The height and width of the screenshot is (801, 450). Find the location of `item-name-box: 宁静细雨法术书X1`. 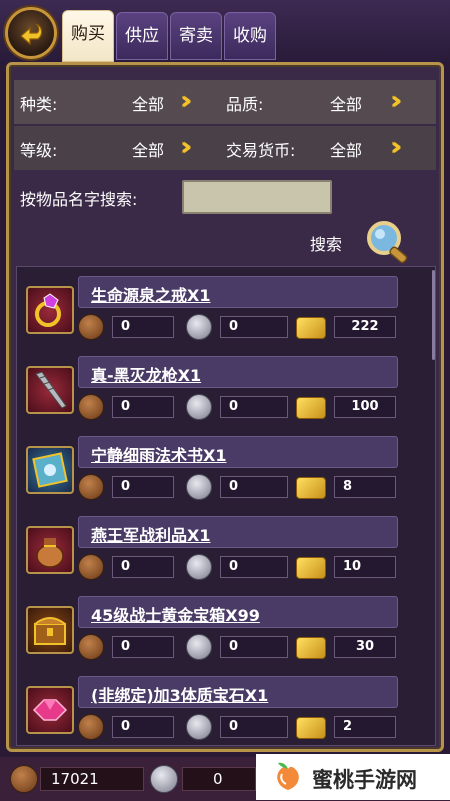

item-name-box: 宁静细雨法术书X1 is located at coordinates (238, 452).